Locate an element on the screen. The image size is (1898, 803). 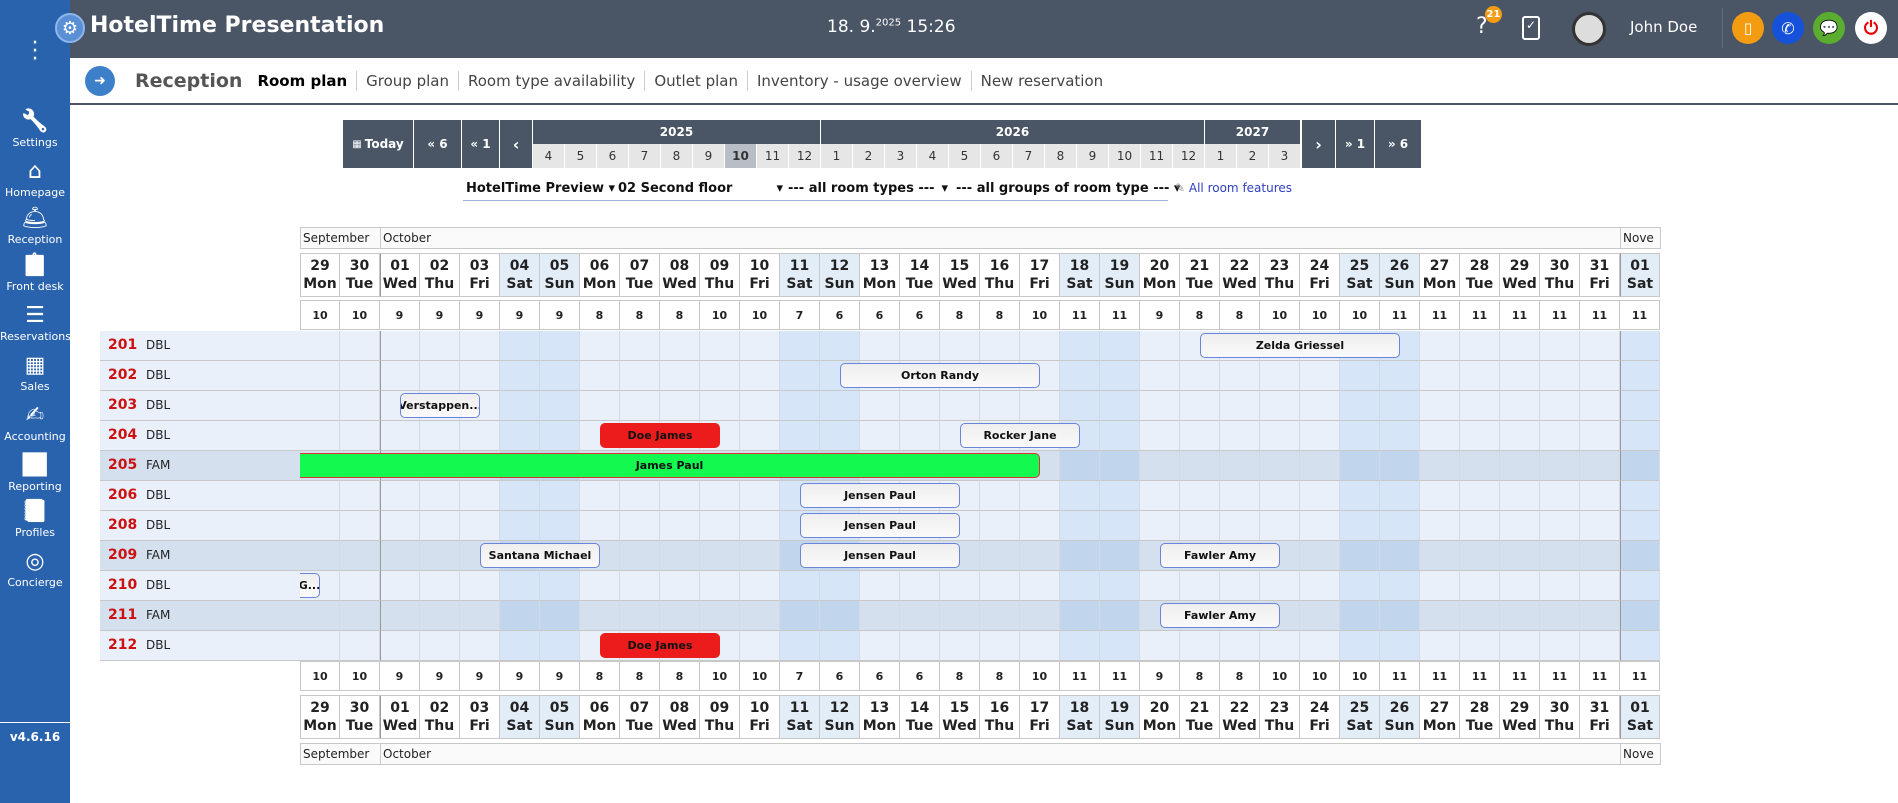
room-row-label: 211 FAM is located at coordinates (200, 616).